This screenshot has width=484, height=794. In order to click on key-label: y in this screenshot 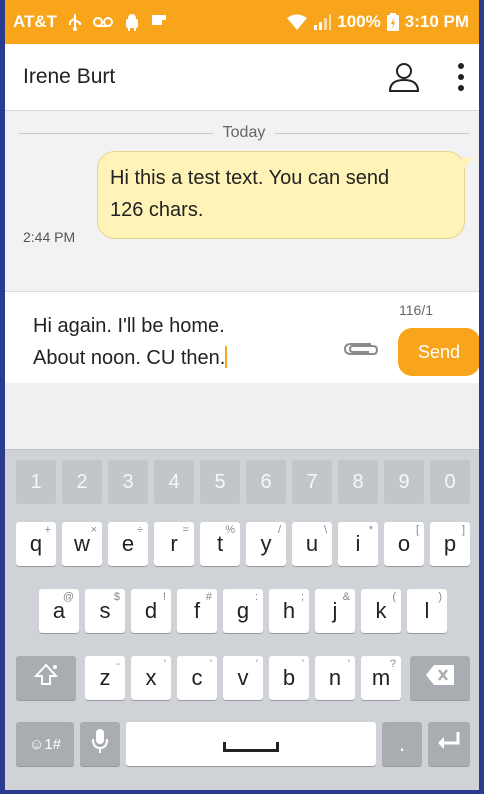, I will do `click(266, 543)`.